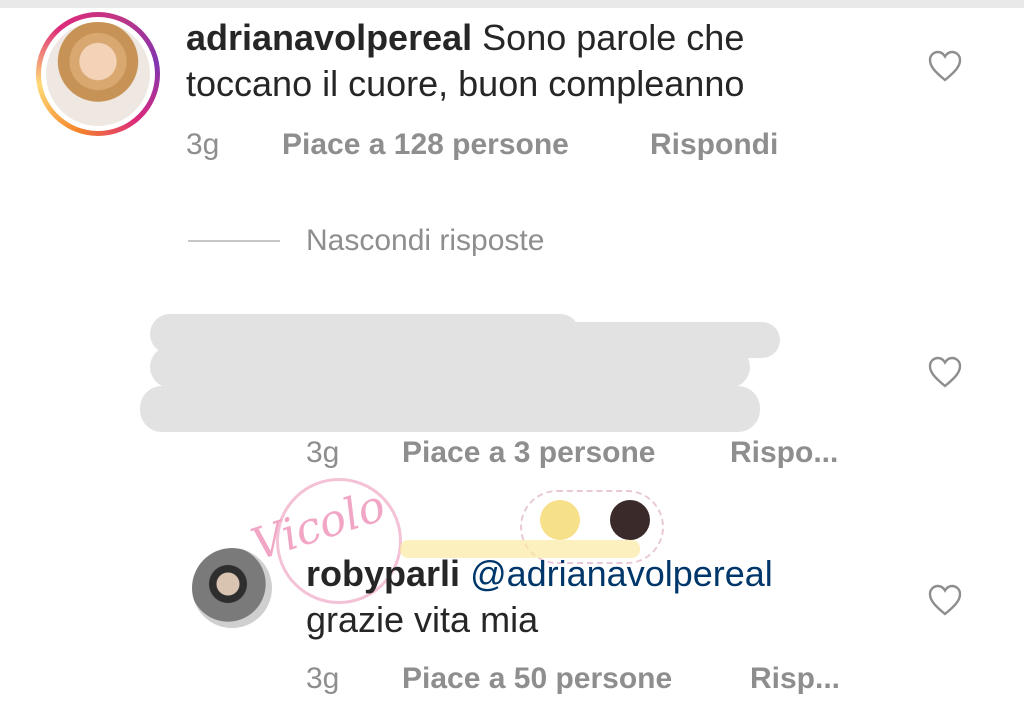 The width and height of the screenshot is (1024, 702). What do you see at coordinates (714, 145) in the screenshot?
I see `comment-1-reply-button: Rispondi` at bounding box center [714, 145].